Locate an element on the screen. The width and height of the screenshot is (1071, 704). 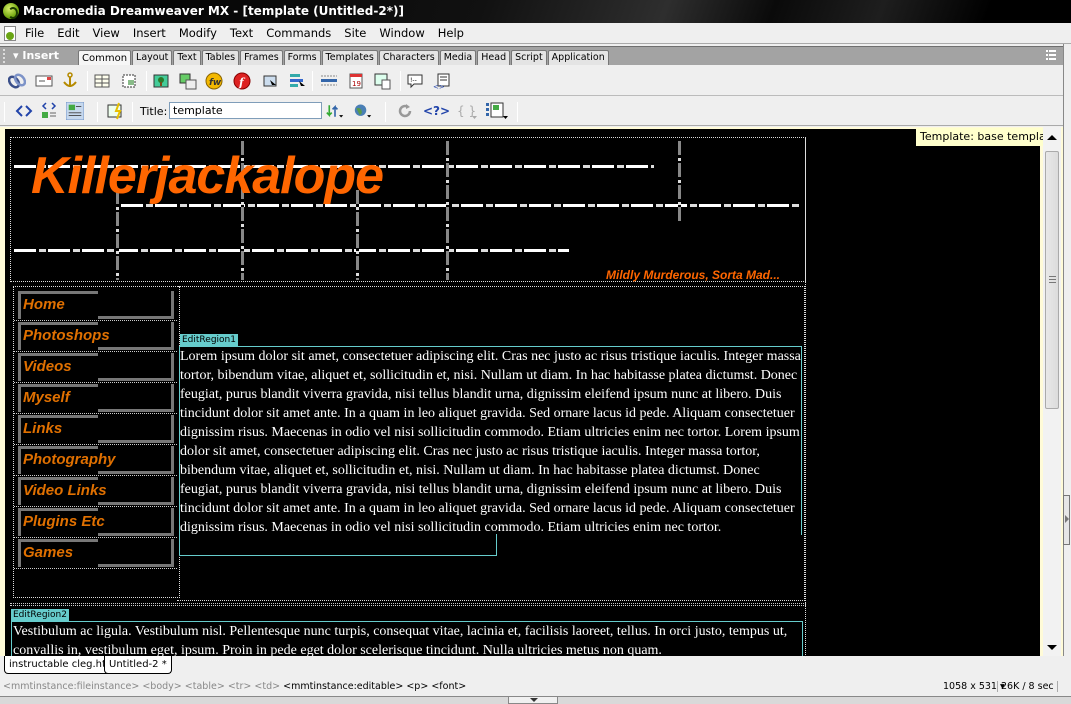
doc-tab-untitled-2: Untitled-2 * is located at coordinates (138, 665).